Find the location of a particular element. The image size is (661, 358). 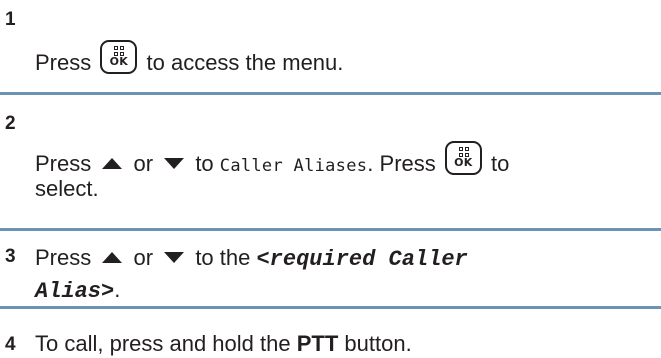

period: . is located at coordinates (117, 289).